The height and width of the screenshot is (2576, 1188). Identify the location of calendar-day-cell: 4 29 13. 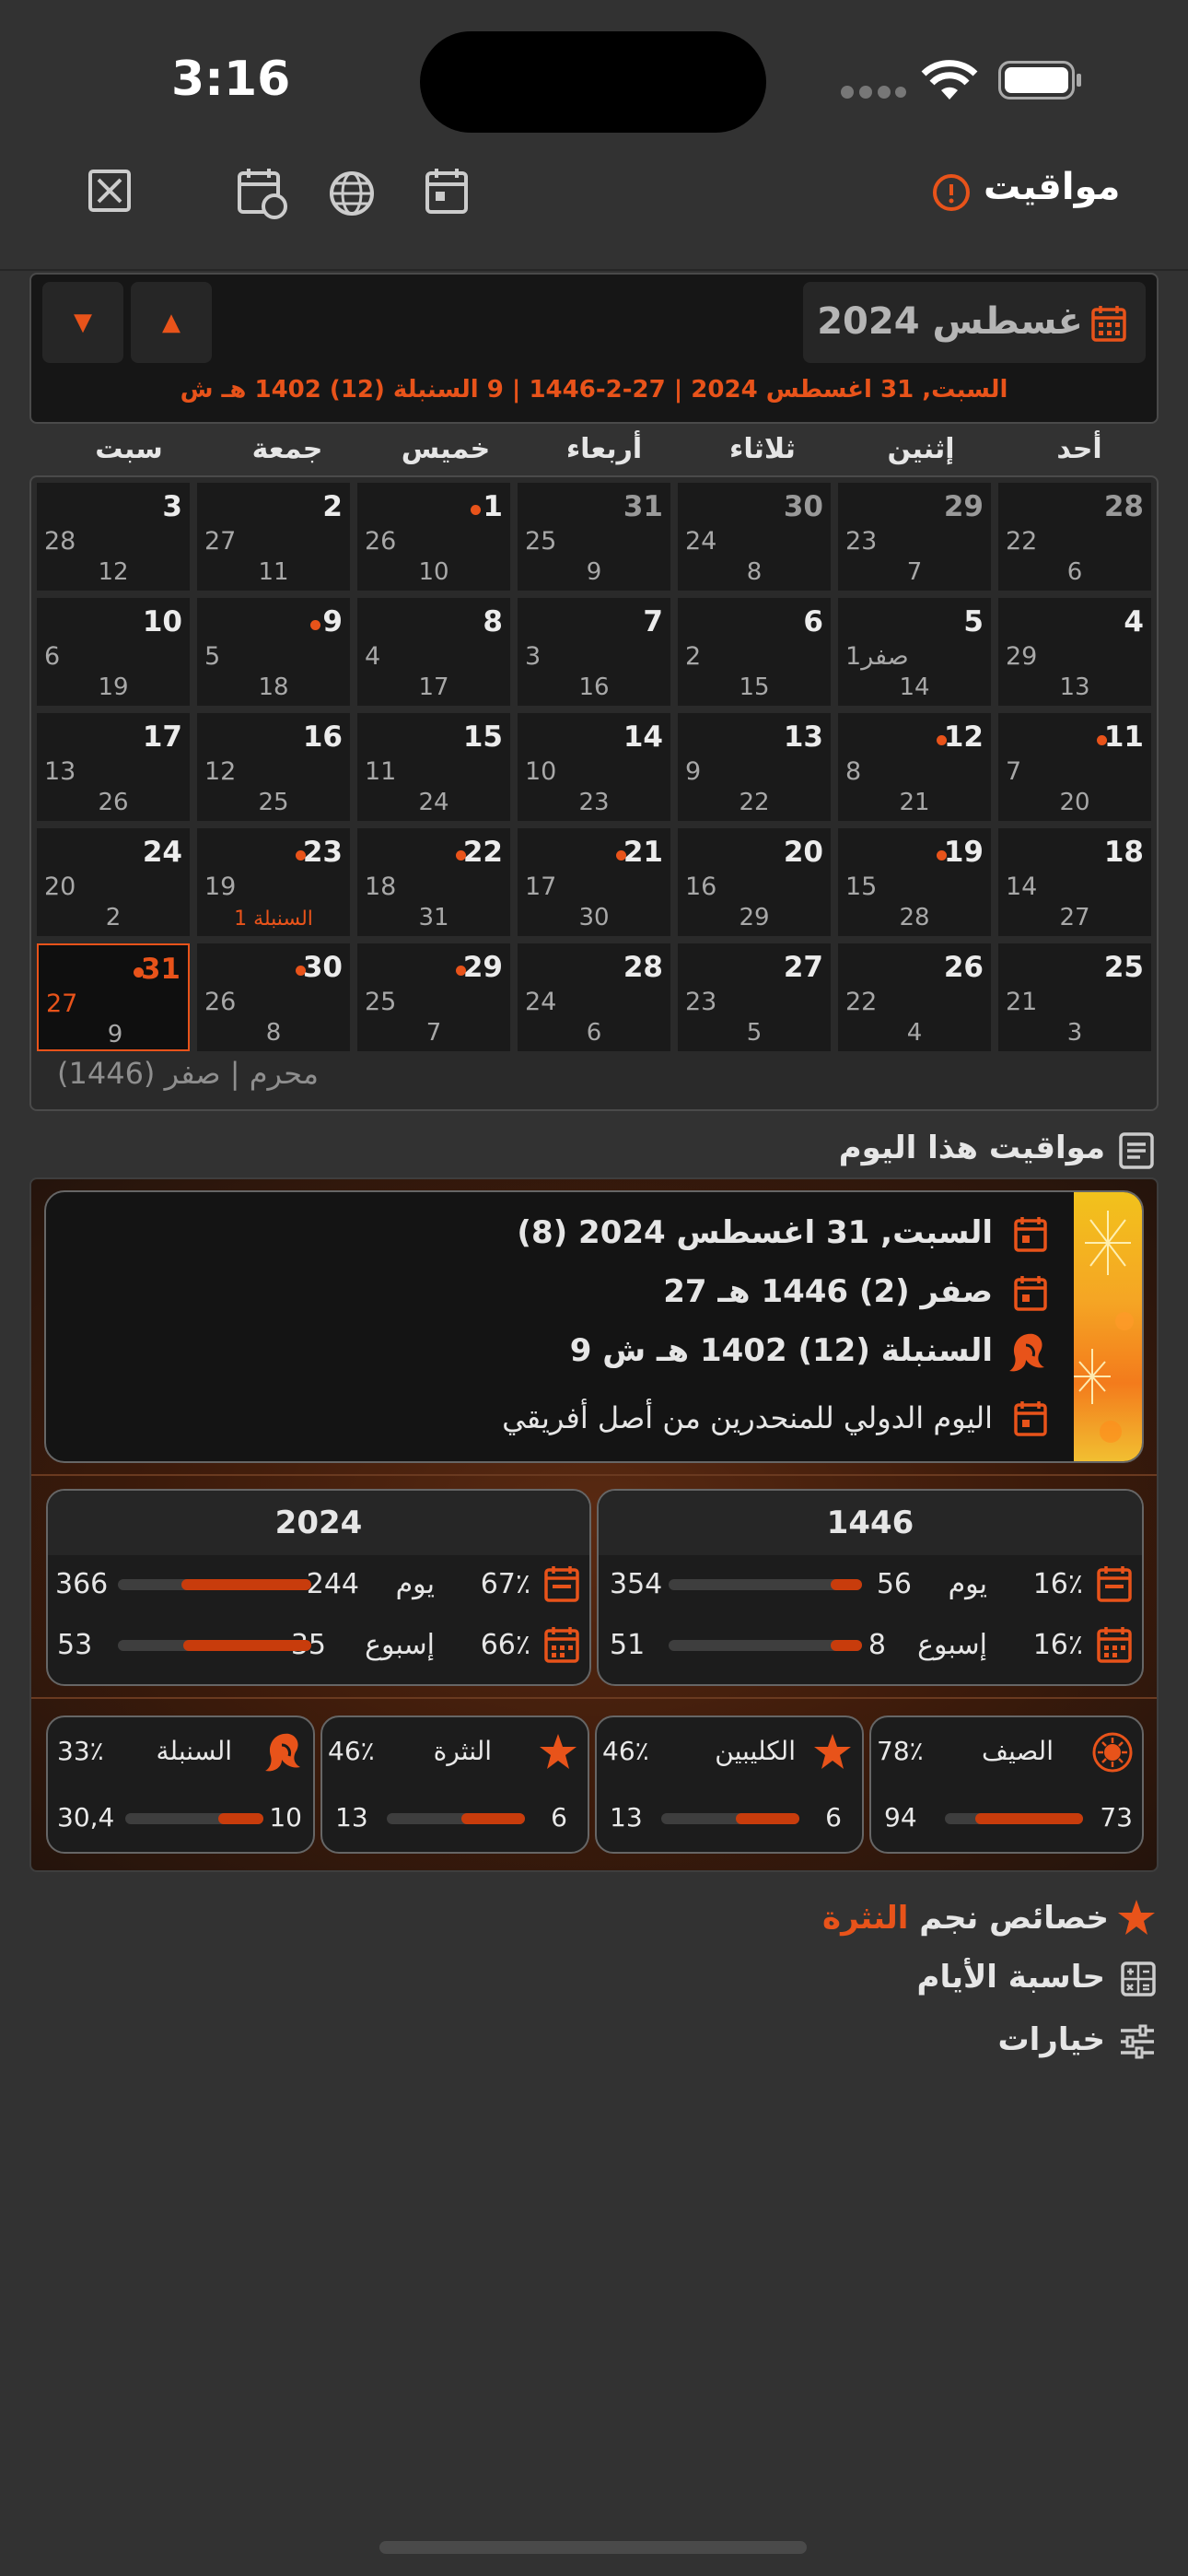
(1074, 652).